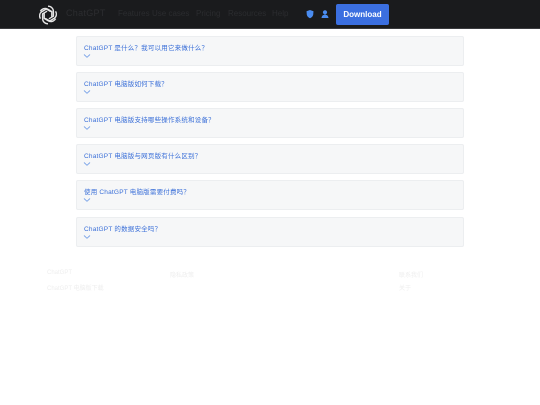 The width and height of the screenshot is (540, 405). Describe the element at coordinates (411, 274) in the screenshot. I see `footer-link: 联系我们` at that location.